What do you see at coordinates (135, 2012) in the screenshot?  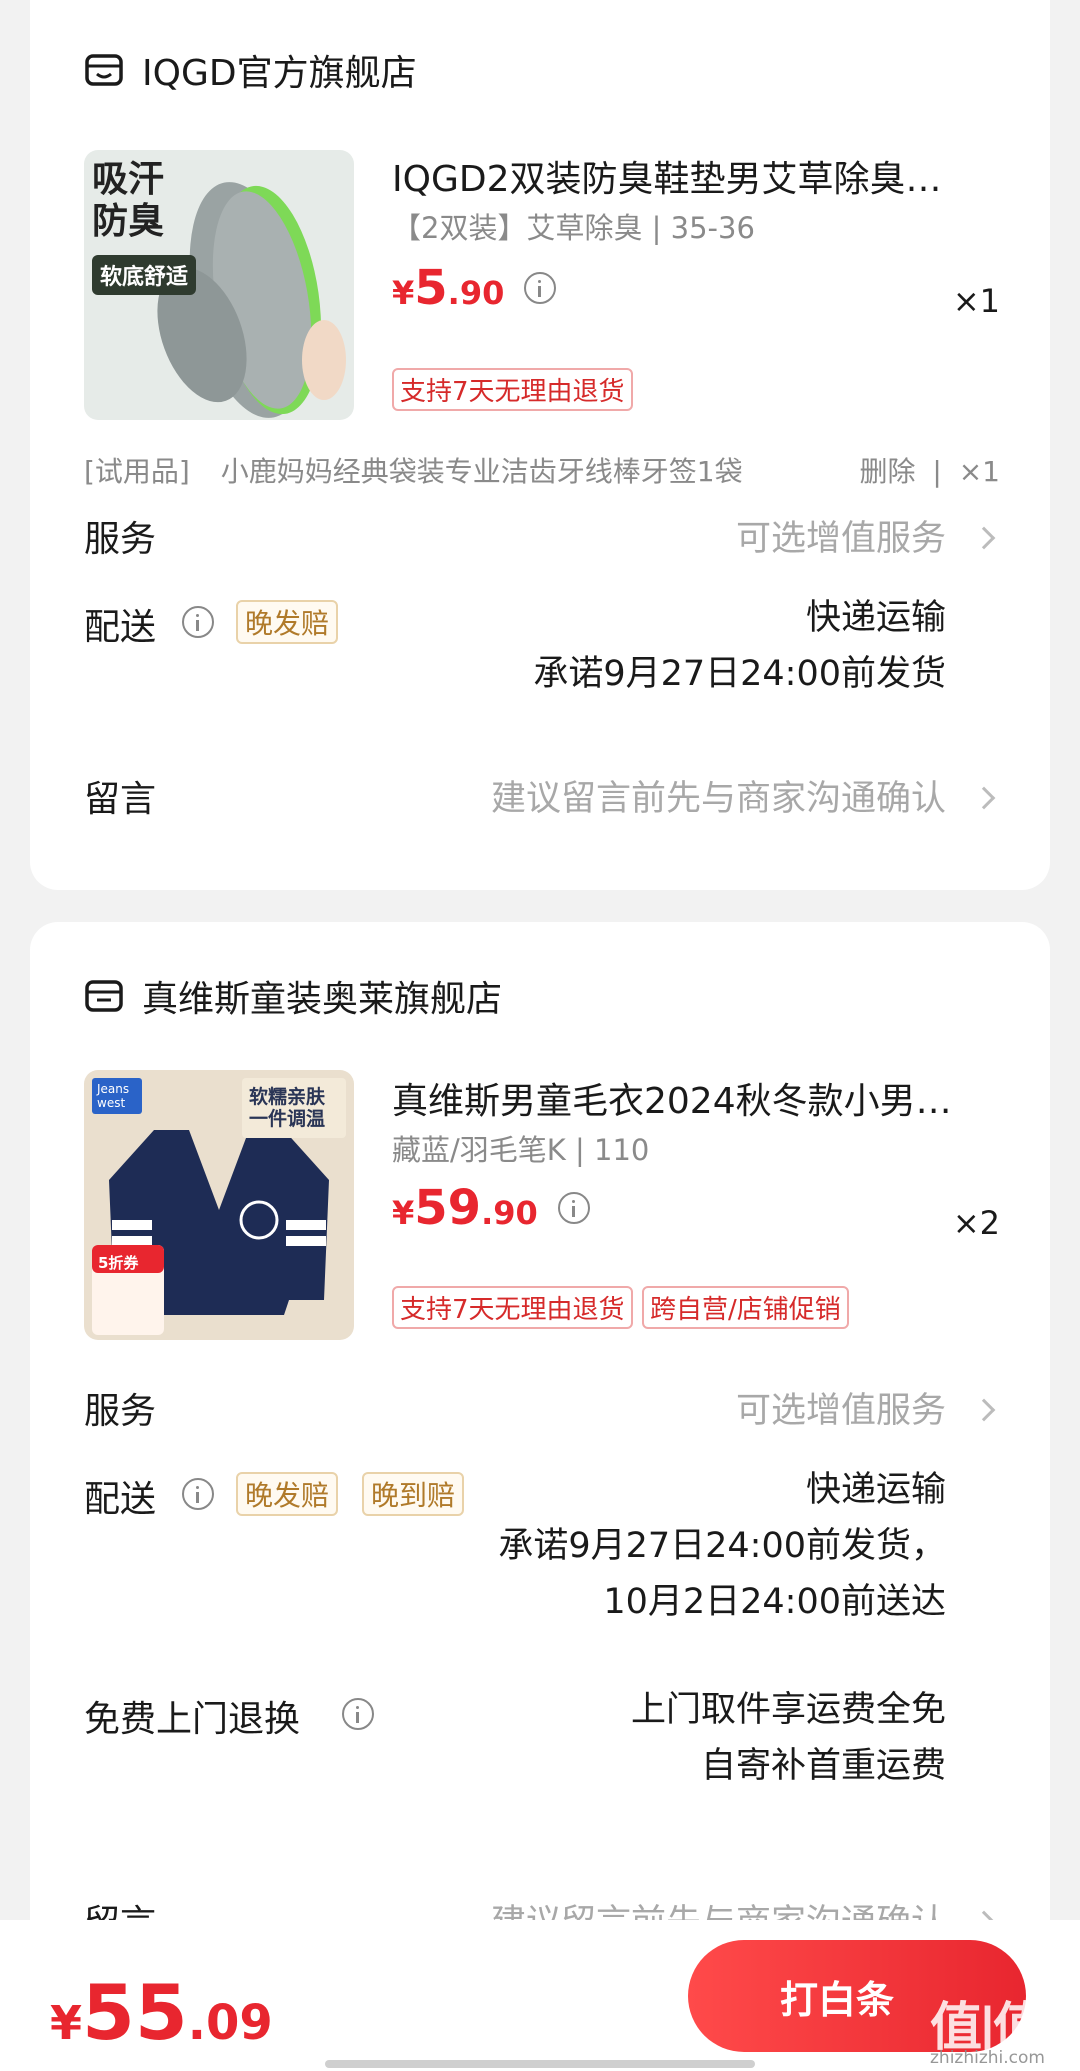 I see `total-integer: 55` at bounding box center [135, 2012].